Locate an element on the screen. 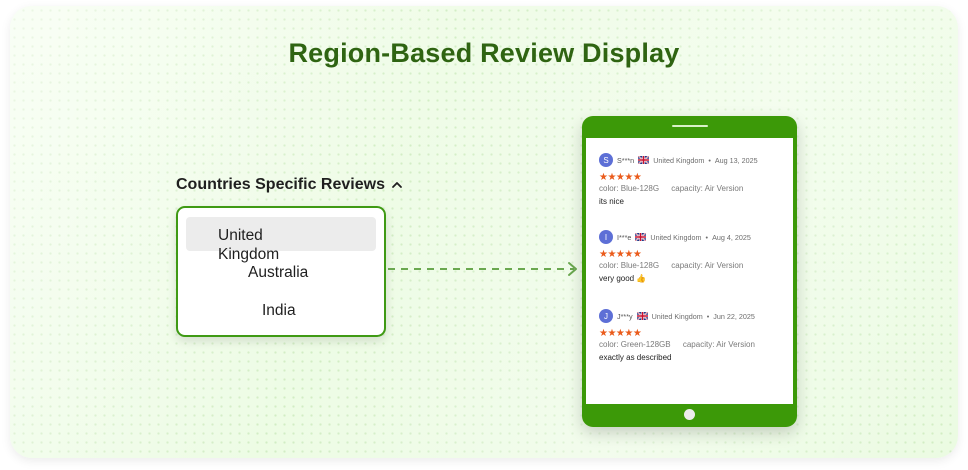 The height and width of the screenshot is (470, 968). review-date: Aug 13, 2025 is located at coordinates (736, 160).